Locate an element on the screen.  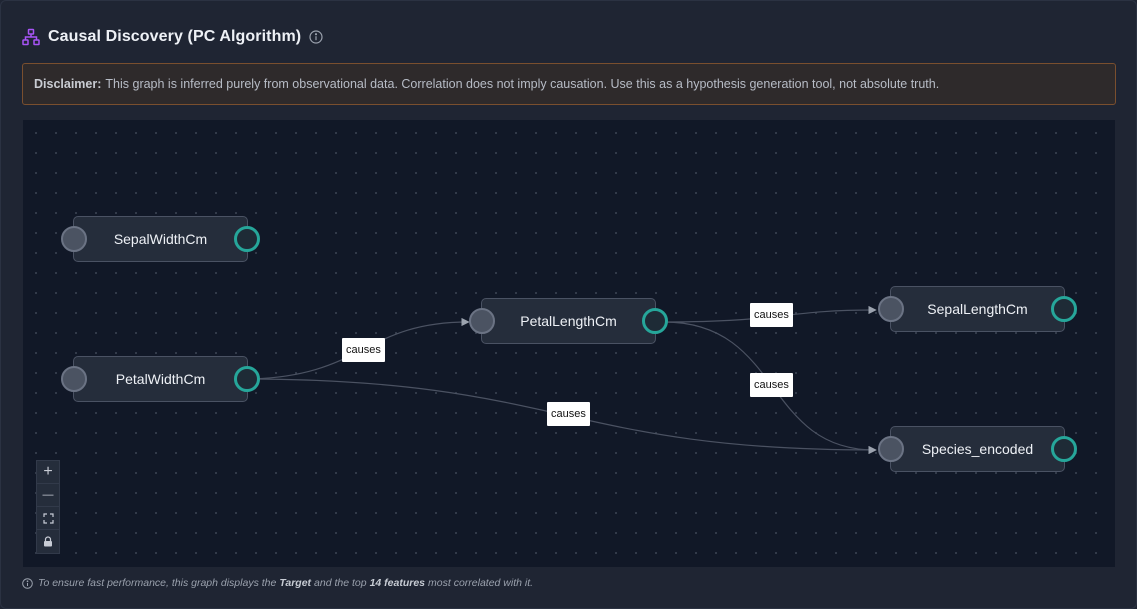
graph-node-petalwidthcm: PetalWidthCm is located at coordinates (160, 379).